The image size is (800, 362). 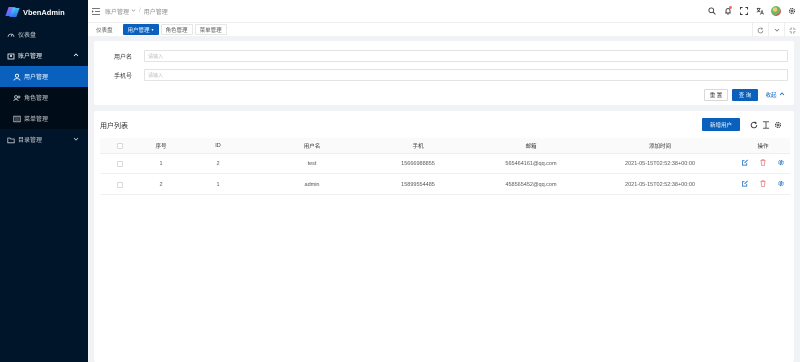 I want to click on logo: VbenAdmin, so click(x=44, y=12).